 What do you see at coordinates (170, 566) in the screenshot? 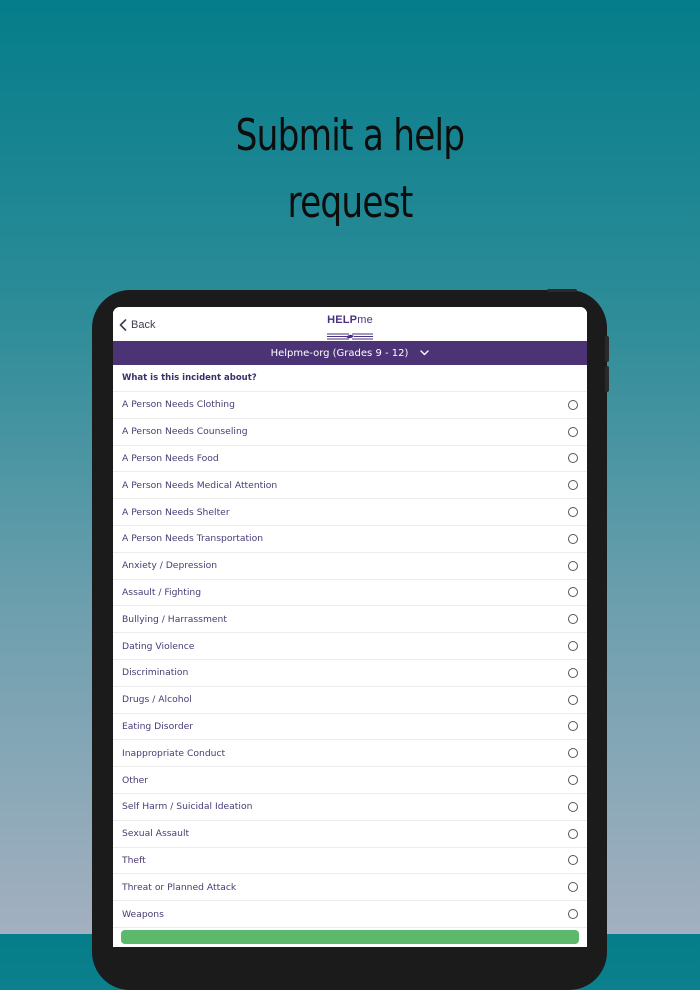
I see `option-label: Anxiety / Depression` at bounding box center [170, 566].